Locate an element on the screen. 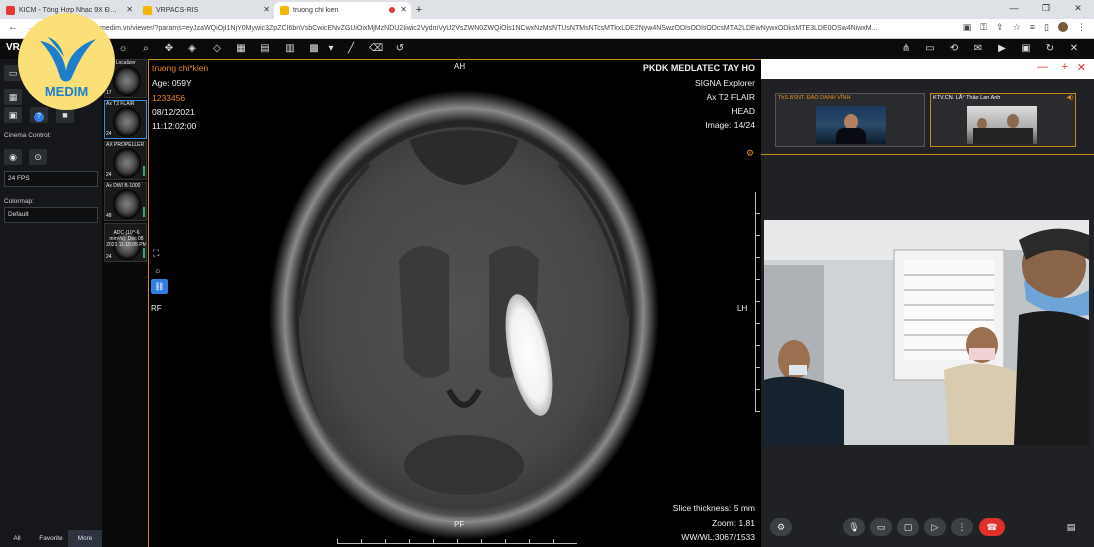  restore-icon: ❐ is located at coordinates (1046, 9).